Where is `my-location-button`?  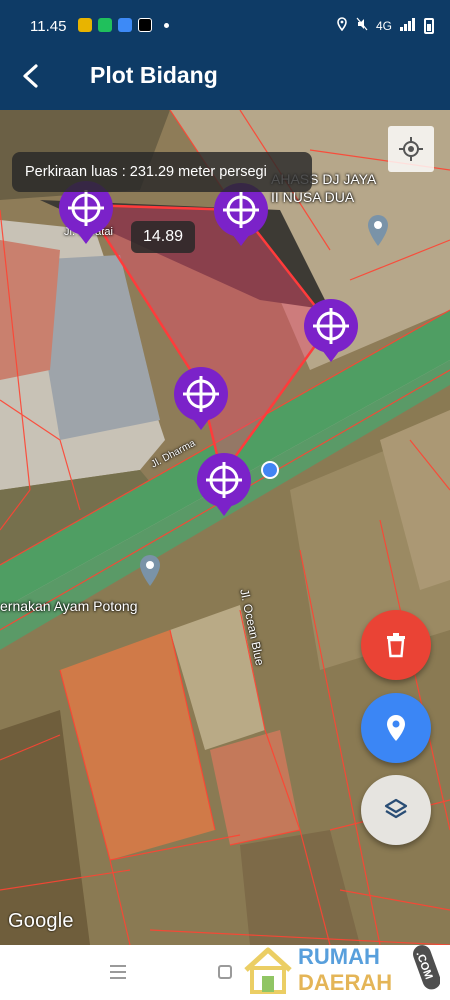 my-location-button is located at coordinates (411, 149).